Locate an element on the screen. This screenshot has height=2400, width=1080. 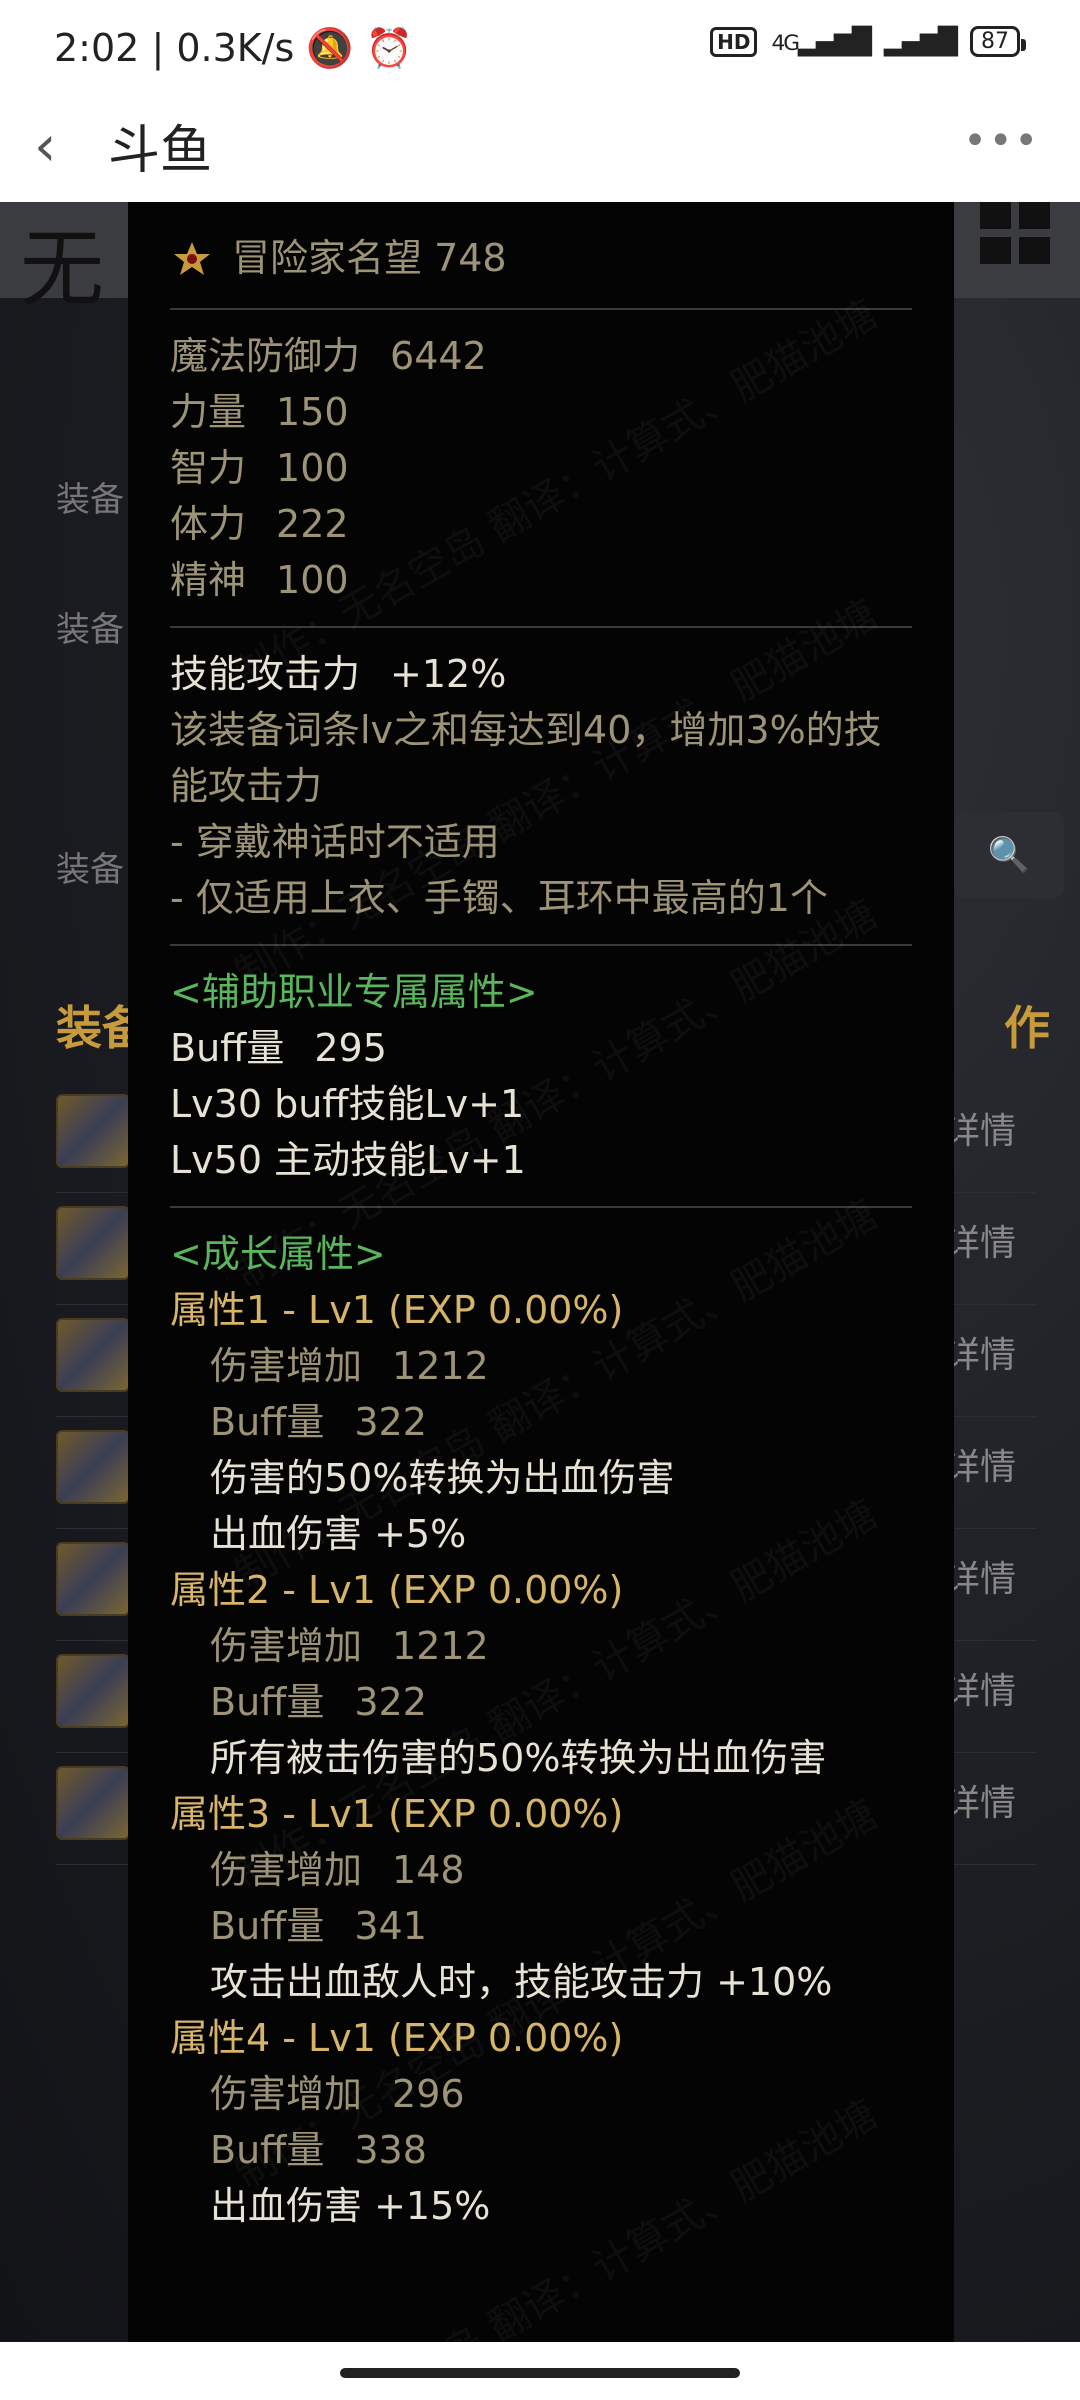
page-title: 斗鱼 is located at coordinates (160, 151).